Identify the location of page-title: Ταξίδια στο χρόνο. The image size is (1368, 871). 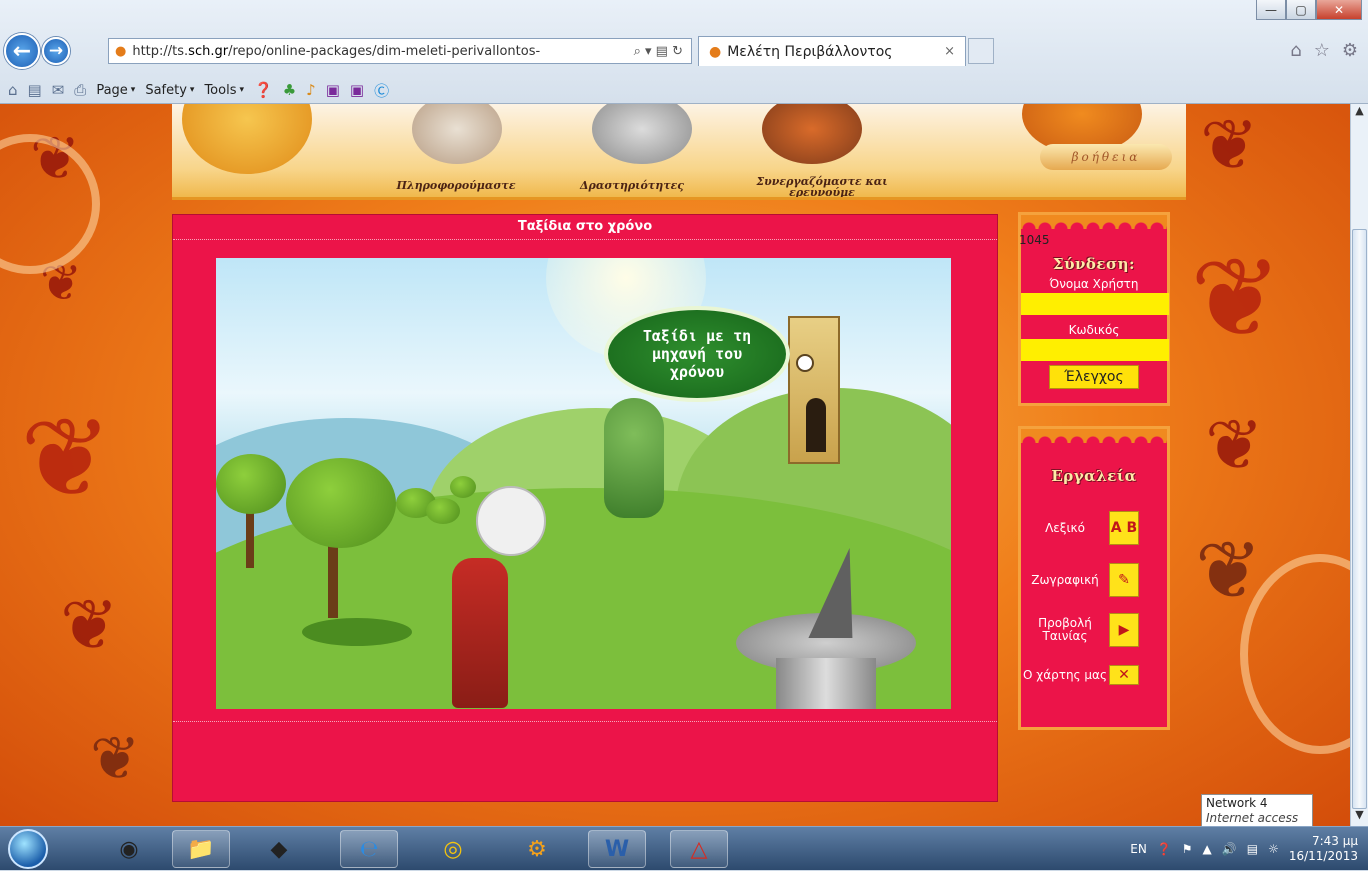
(585, 226).